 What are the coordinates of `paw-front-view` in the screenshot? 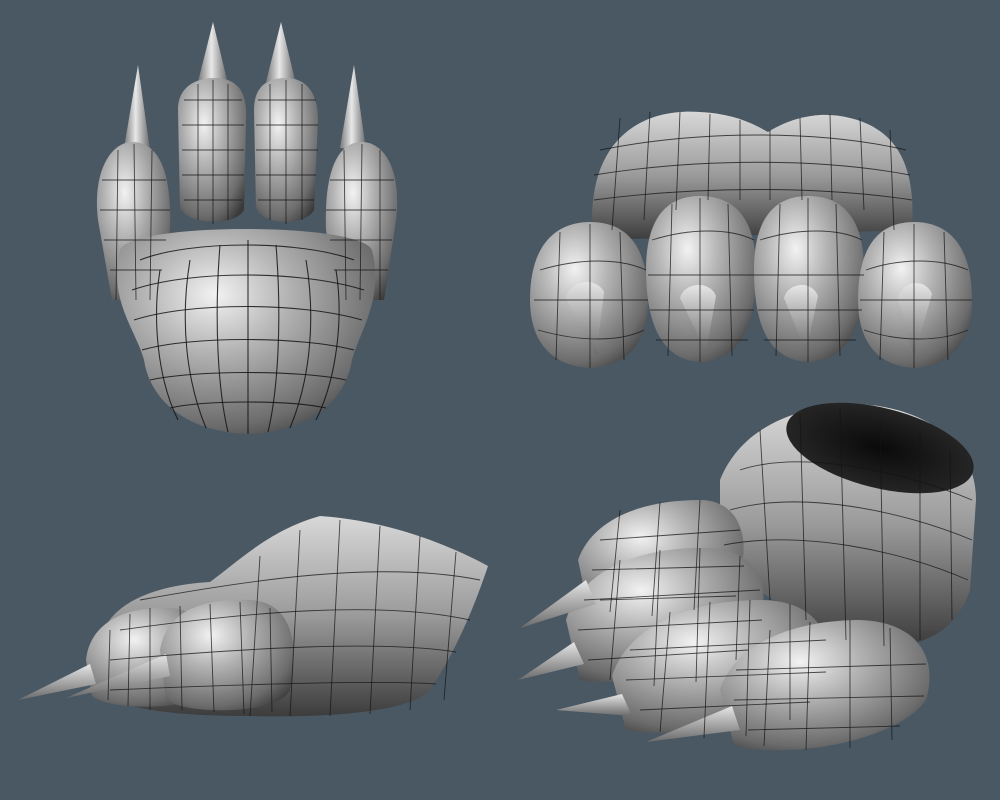 It's located at (751, 239).